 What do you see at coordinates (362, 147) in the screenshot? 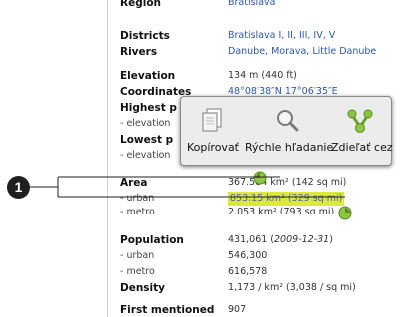
I see `share-label: Zdieľať cez` at bounding box center [362, 147].